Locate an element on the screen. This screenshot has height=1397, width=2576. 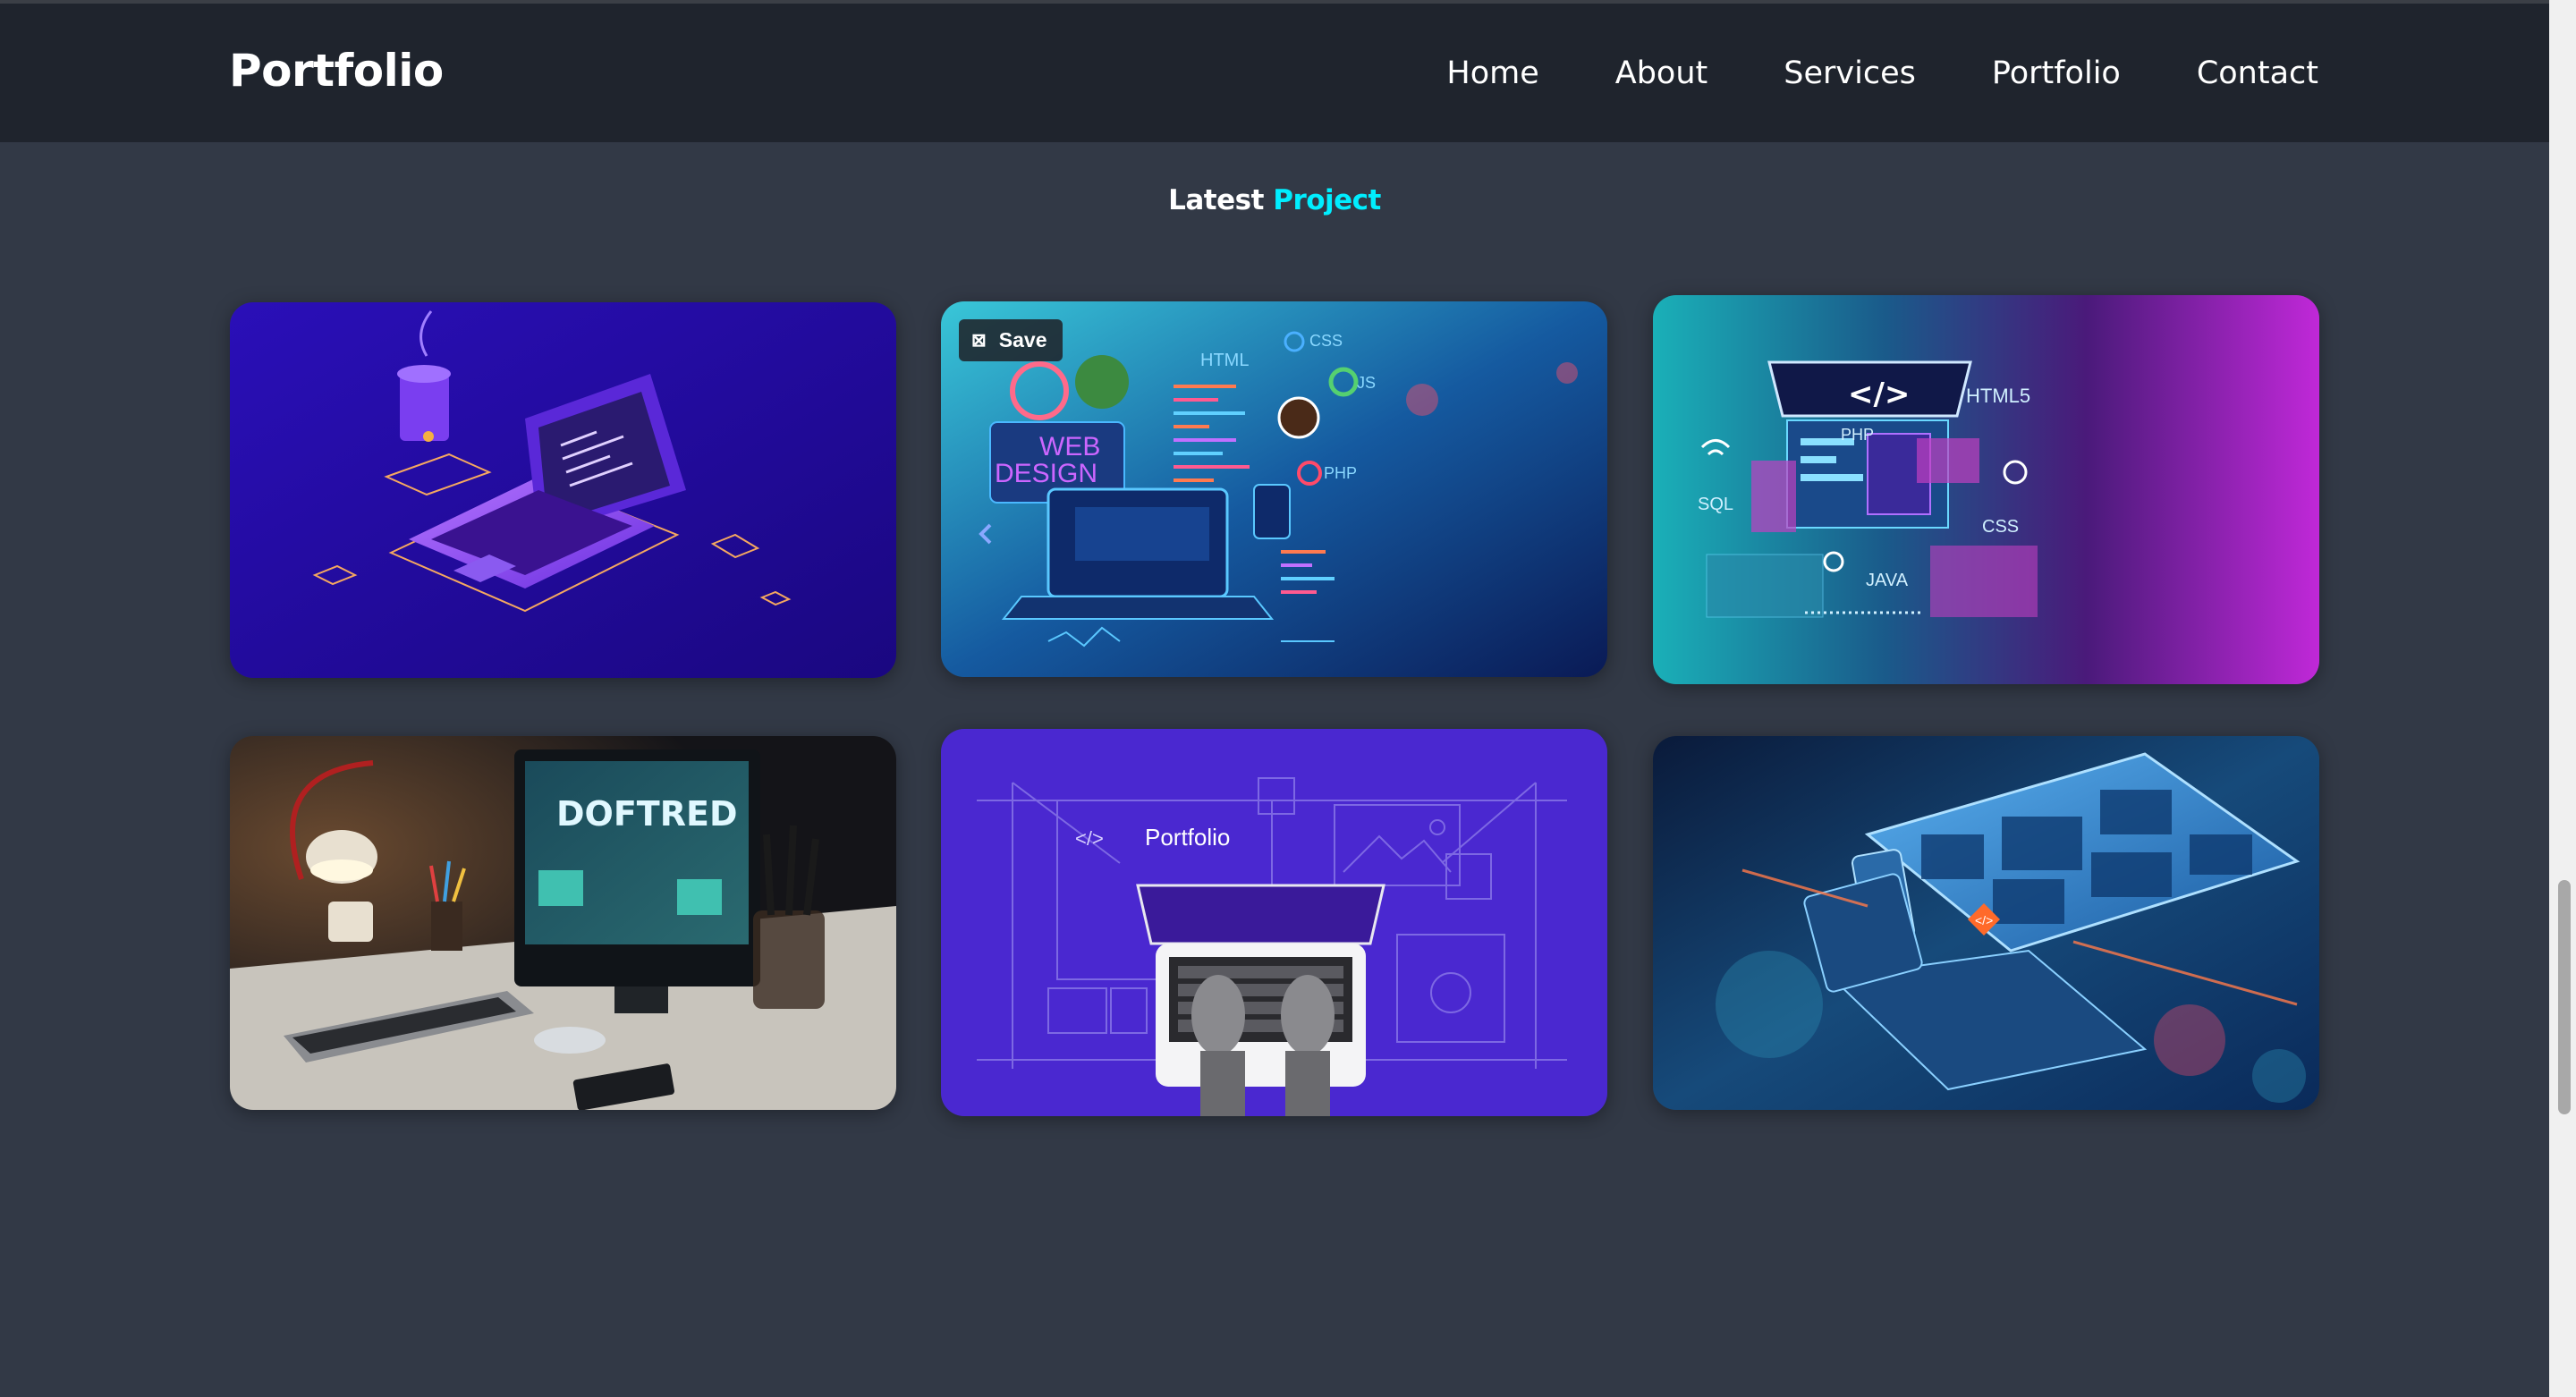
section-heading: Latest Project is located at coordinates (1274, 200).